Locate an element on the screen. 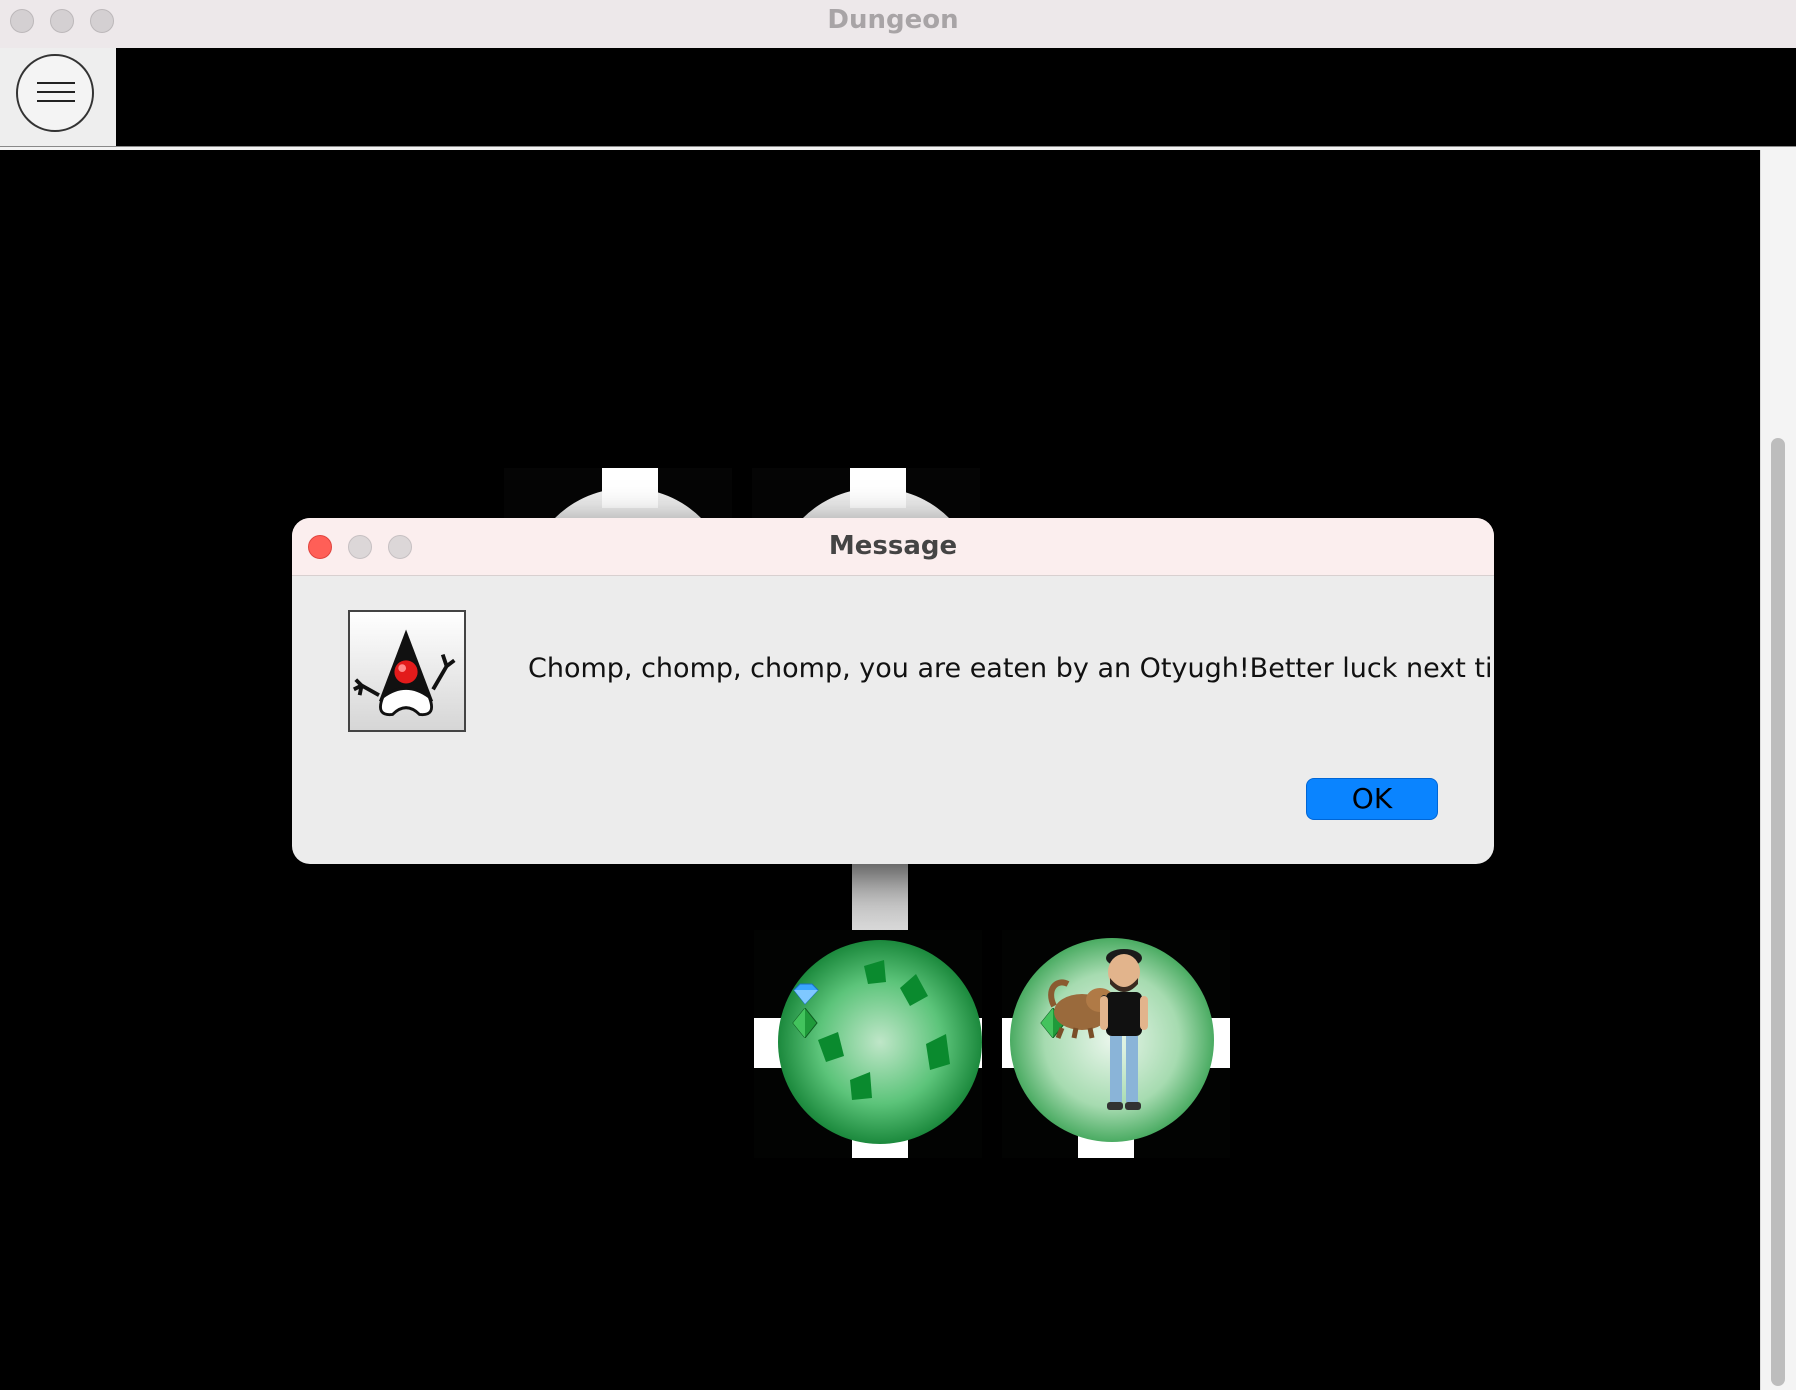 This screenshot has height=1390, width=1796. hamburger-menu-icon is located at coordinates (55, 93).